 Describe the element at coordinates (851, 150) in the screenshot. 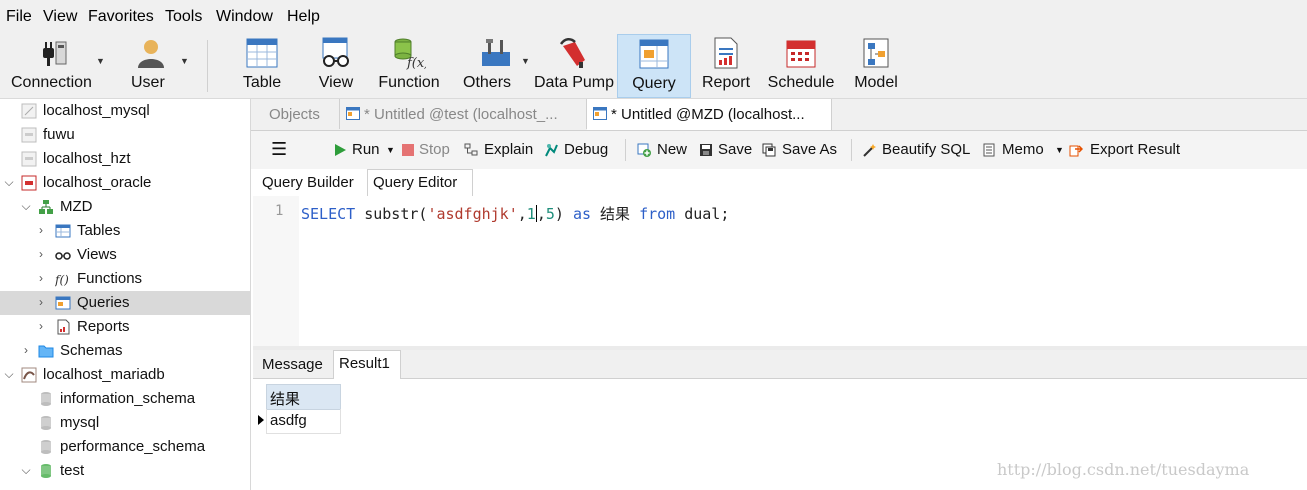

I see `toolbar-separator` at that location.